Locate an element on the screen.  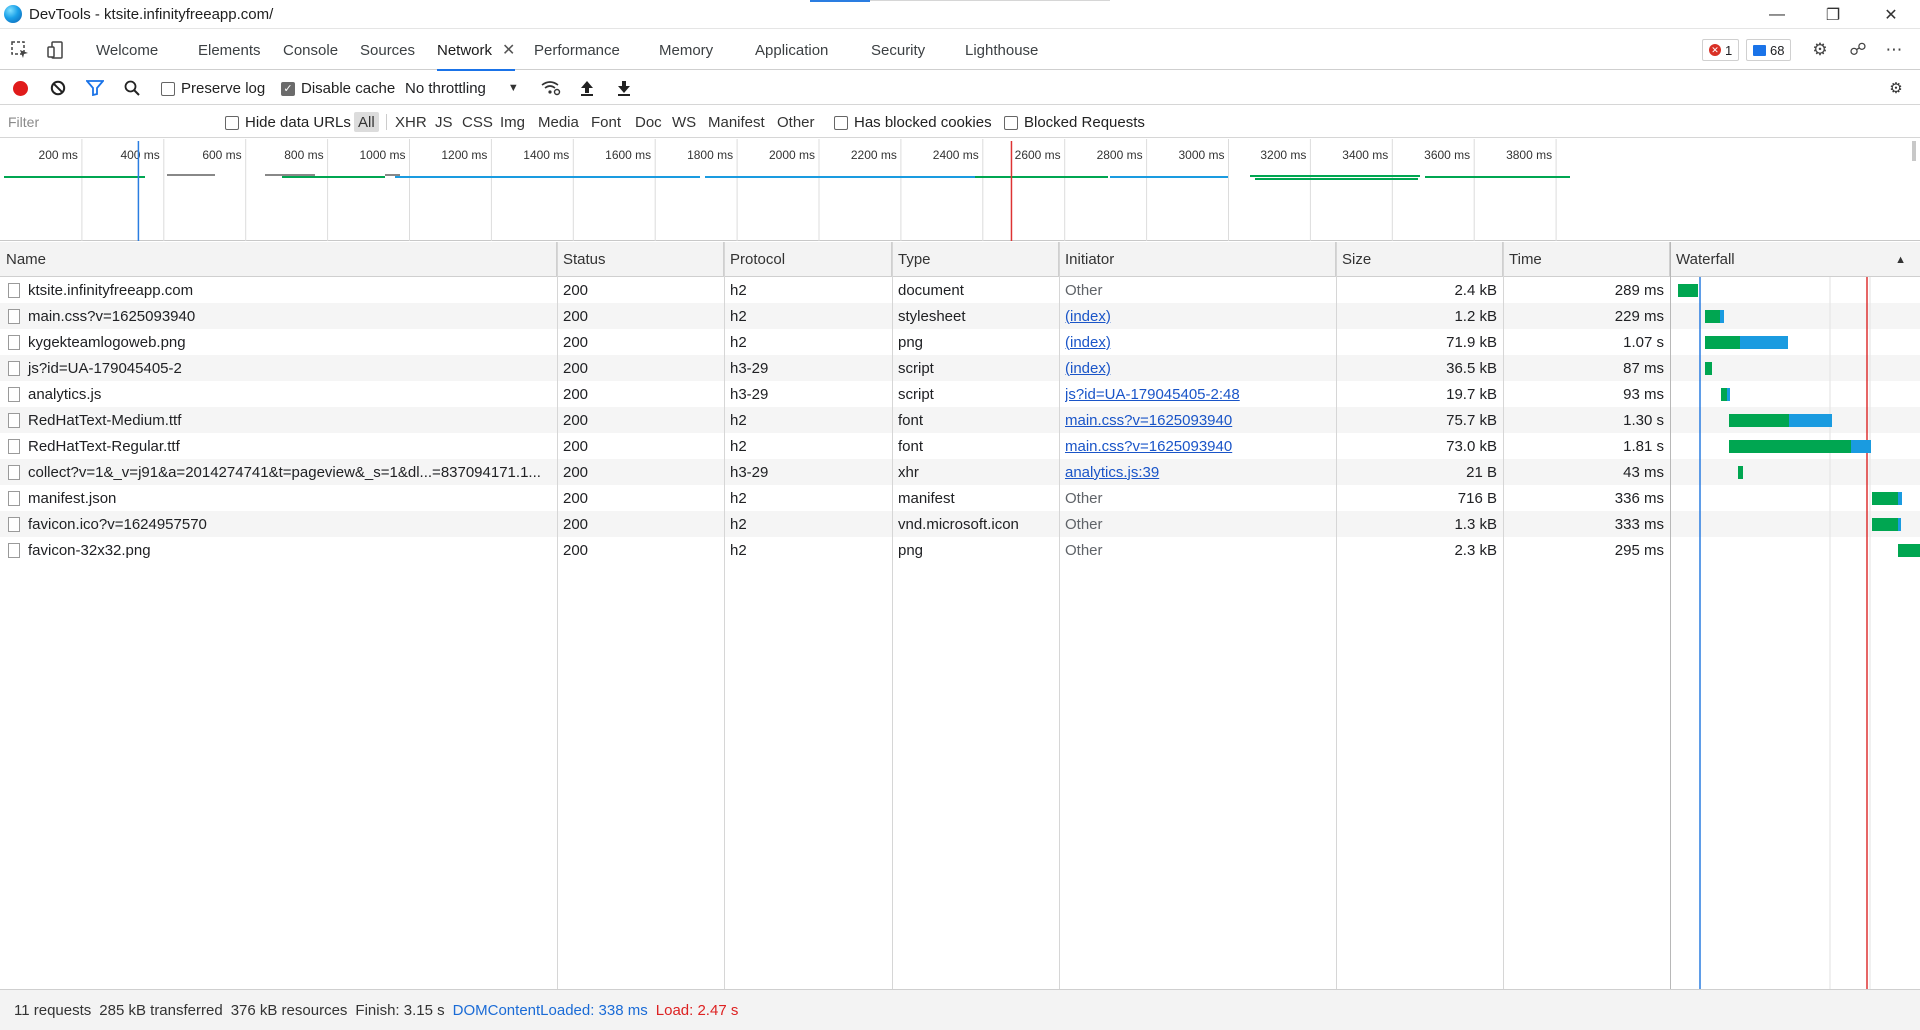
network-settings-button: ⚙ is located at coordinates (1896, 88).